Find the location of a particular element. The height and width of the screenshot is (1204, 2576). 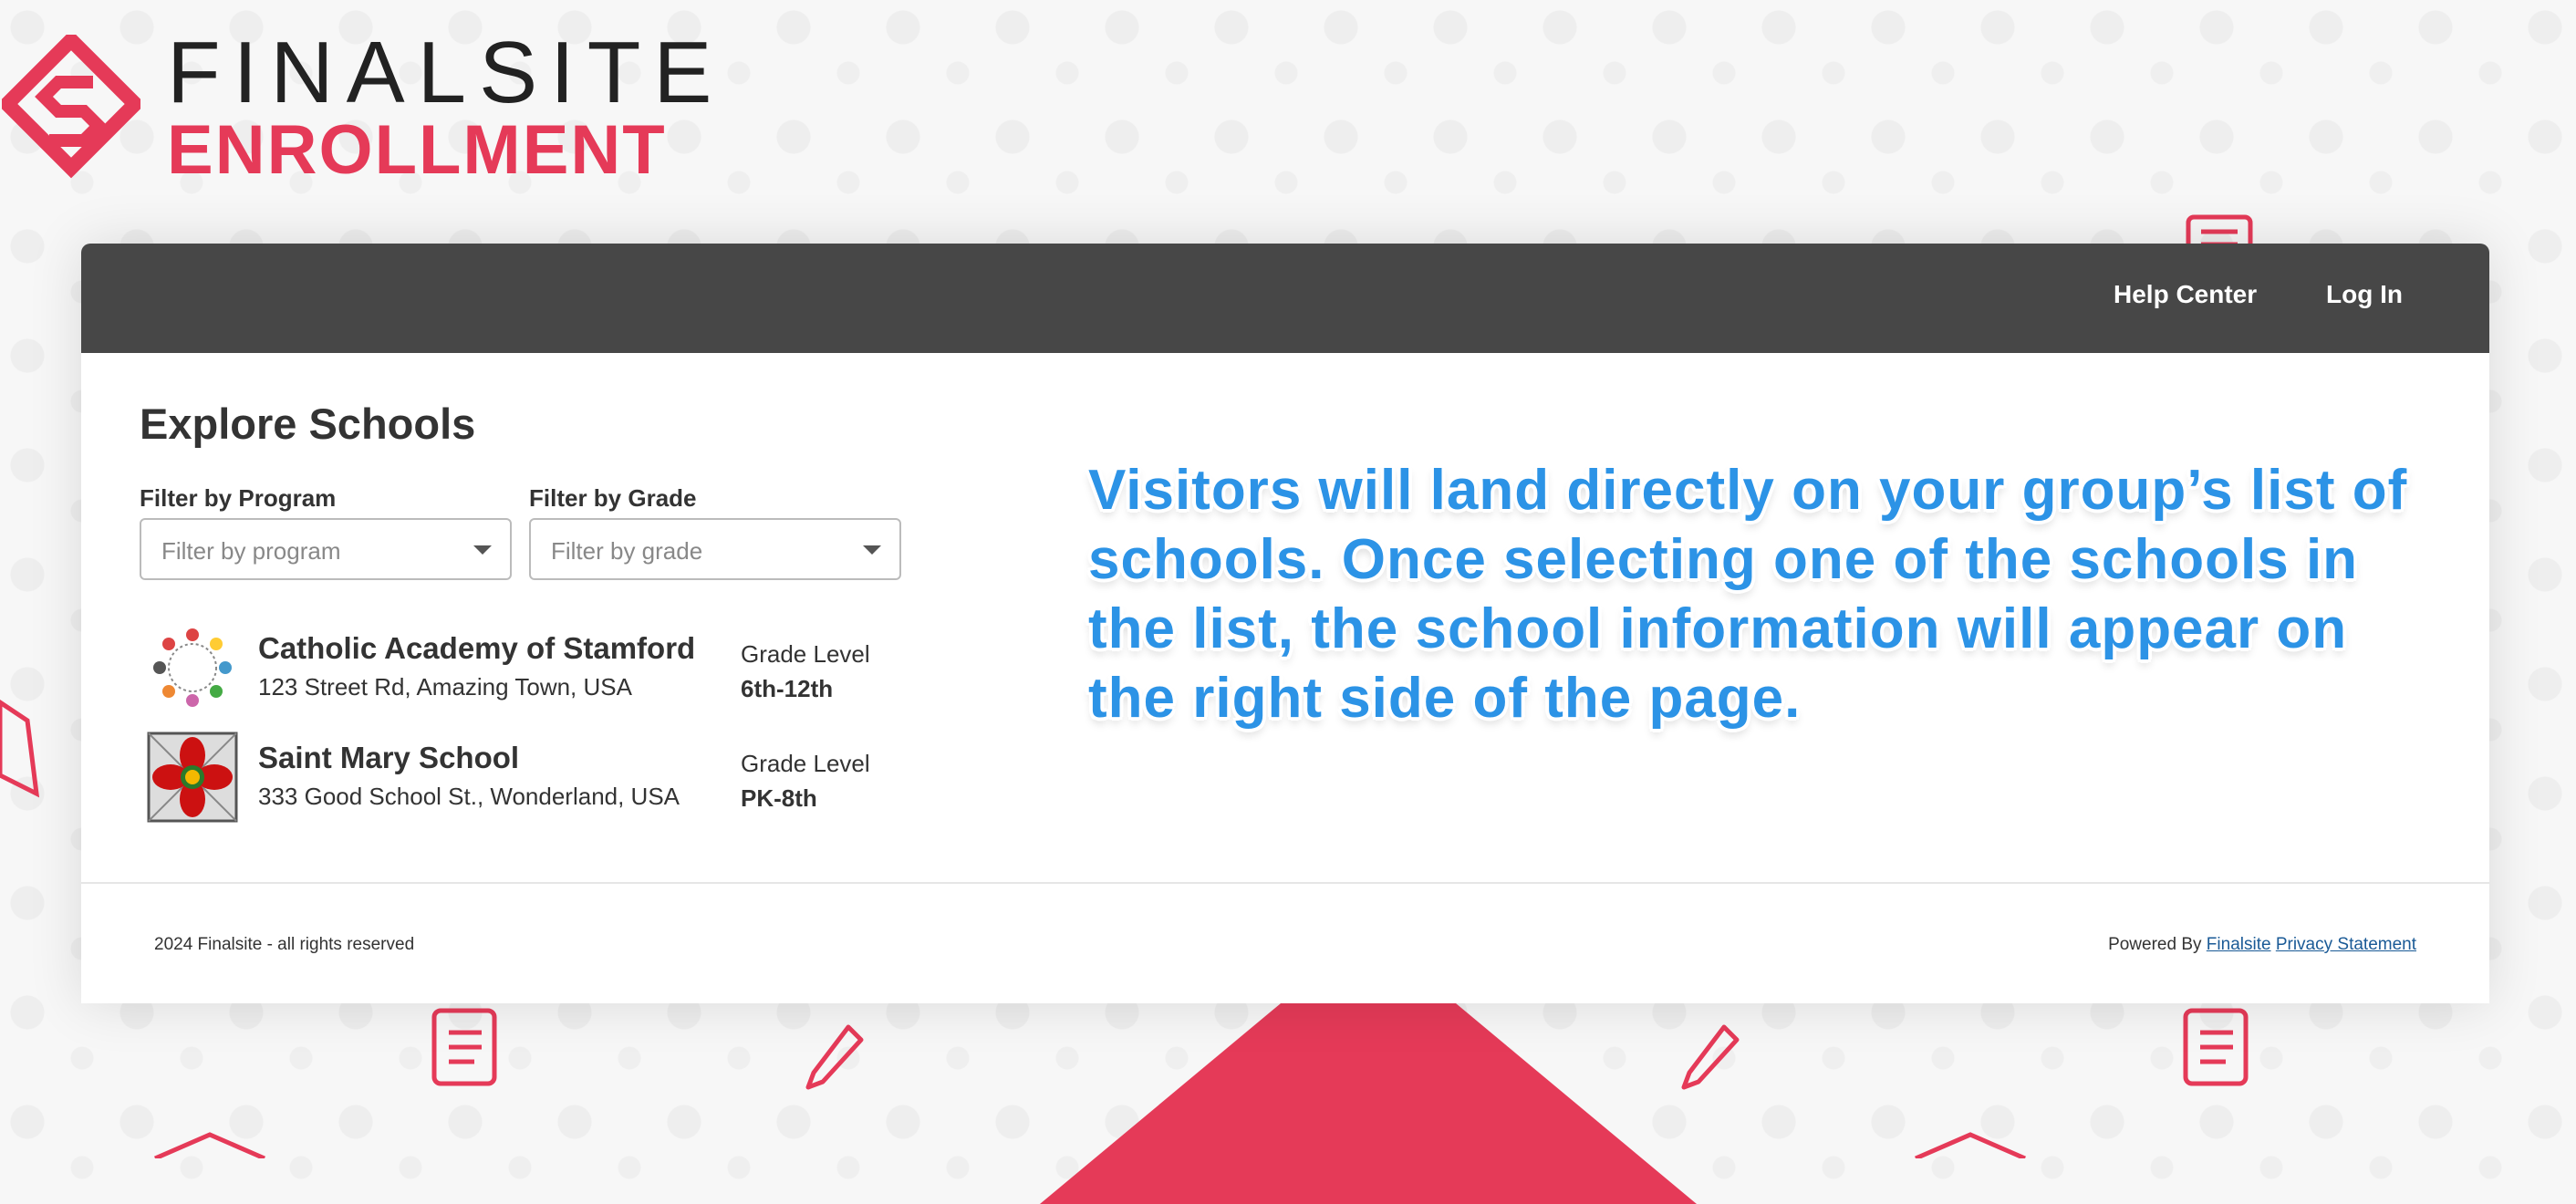

logo-wordmark-finalsite: FINALSITE is located at coordinates (446, 72).